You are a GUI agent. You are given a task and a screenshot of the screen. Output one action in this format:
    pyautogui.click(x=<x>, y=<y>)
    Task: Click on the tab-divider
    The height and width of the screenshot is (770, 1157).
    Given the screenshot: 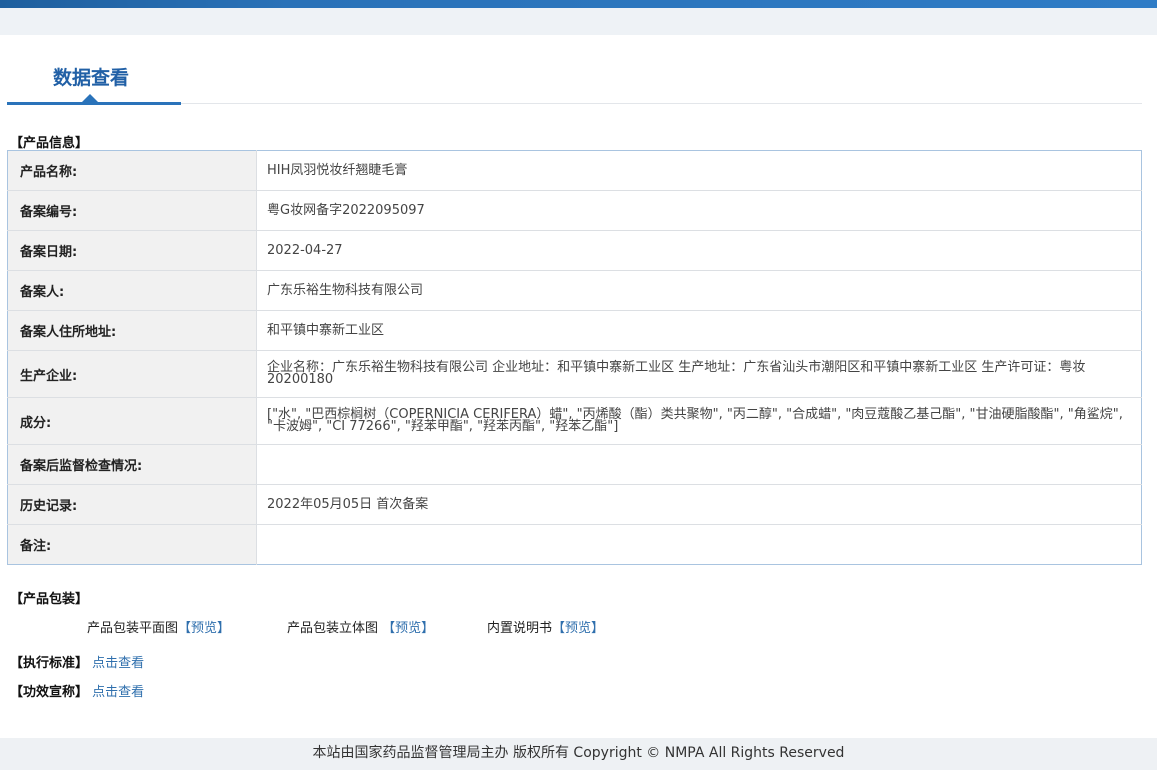 What is the action you would take?
    pyautogui.click(x=661, y=103)
    